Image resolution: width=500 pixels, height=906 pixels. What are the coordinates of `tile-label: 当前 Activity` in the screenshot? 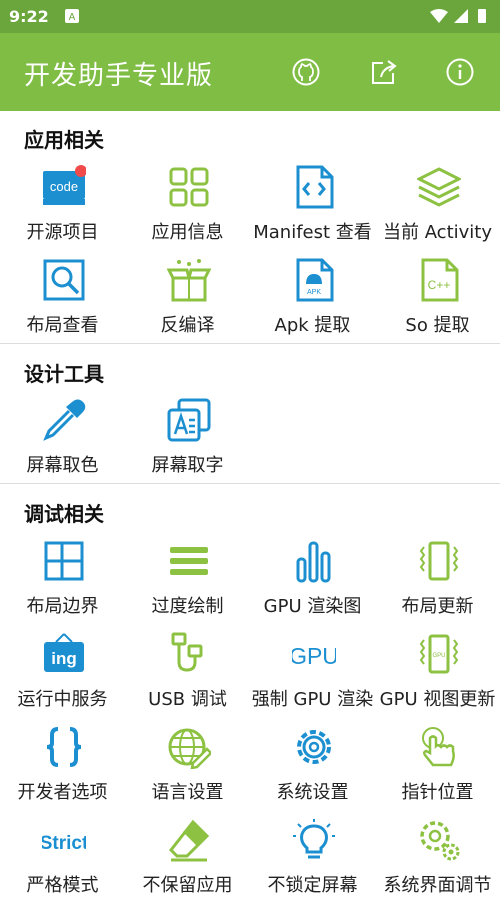 It's located at (437, 232).